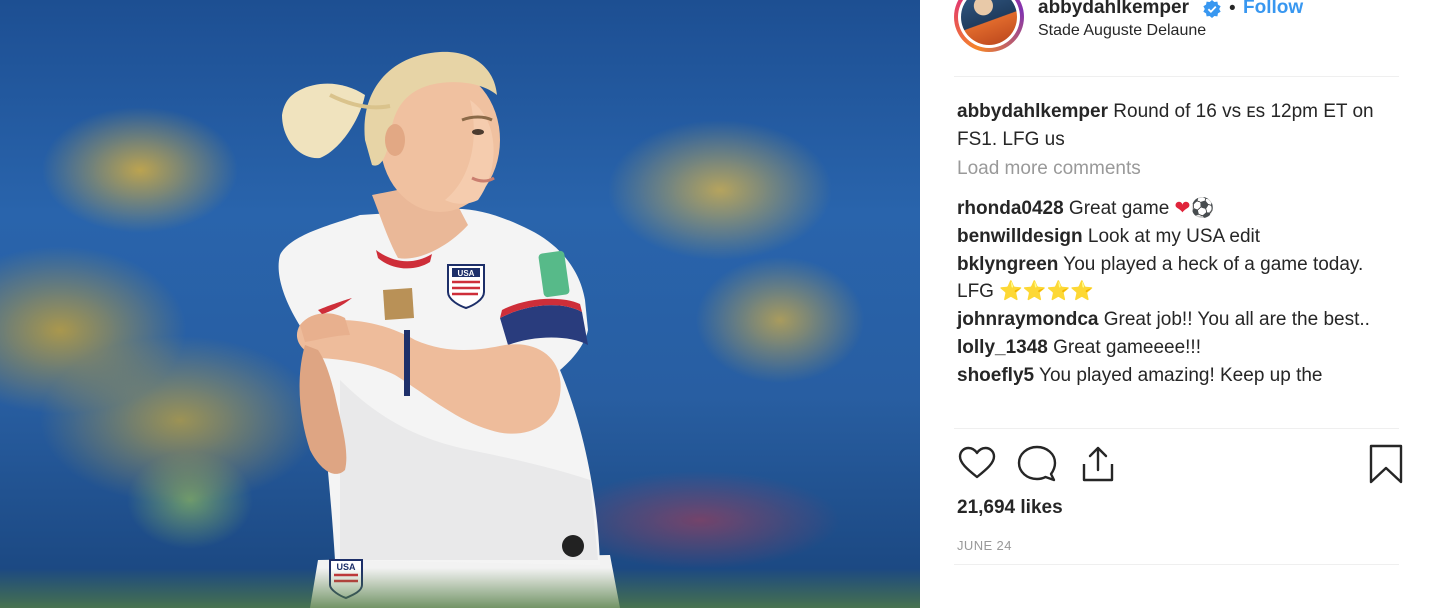 The height and width of the screenshot is (608, 1442). Describe the element at coordinates (1032, 111) in the screenshot. I see `caption-username: abbydahlkemper` at that location.